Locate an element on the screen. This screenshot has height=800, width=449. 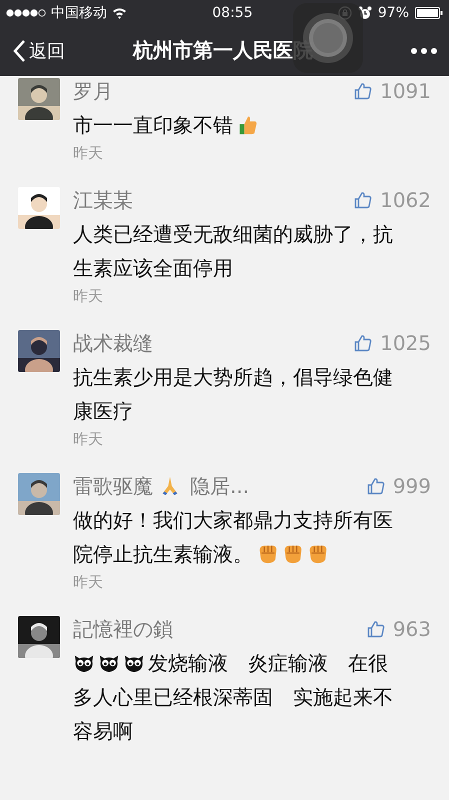
wifi-icon is located at coordinates (119, 12).